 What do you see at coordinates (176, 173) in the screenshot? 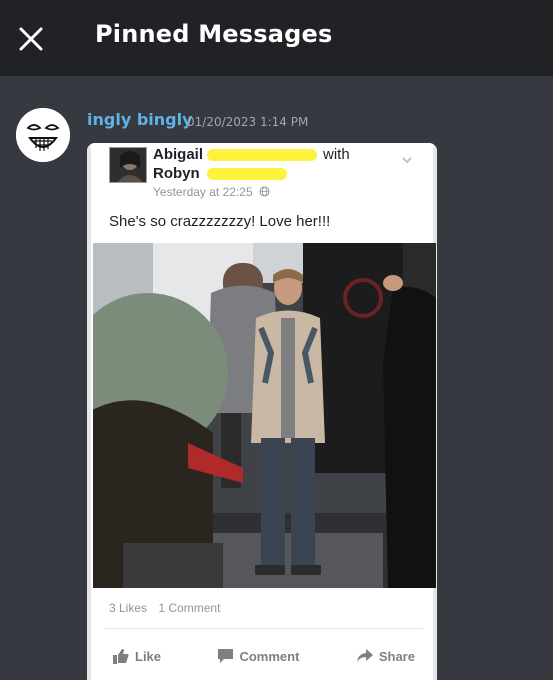
I see `tagged-name: Robyn` at bounding box center [176, 173].